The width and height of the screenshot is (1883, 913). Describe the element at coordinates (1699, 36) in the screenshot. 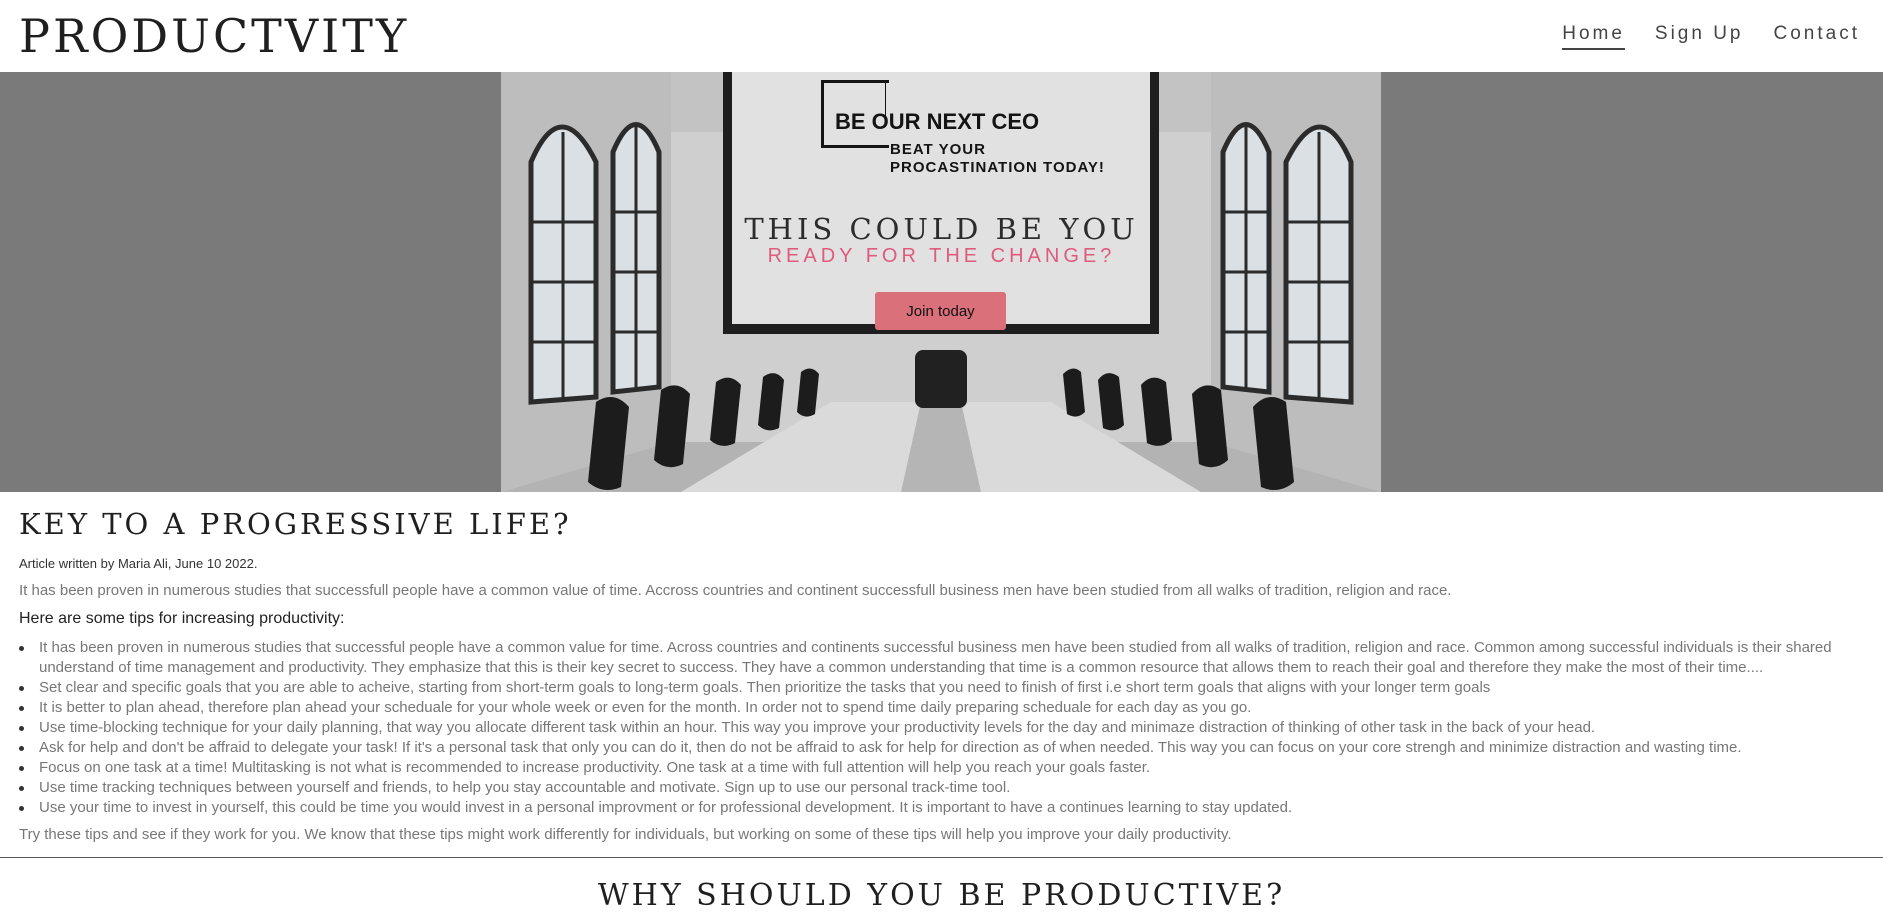

I see `nav-signup-link: Sign Up` at that location.